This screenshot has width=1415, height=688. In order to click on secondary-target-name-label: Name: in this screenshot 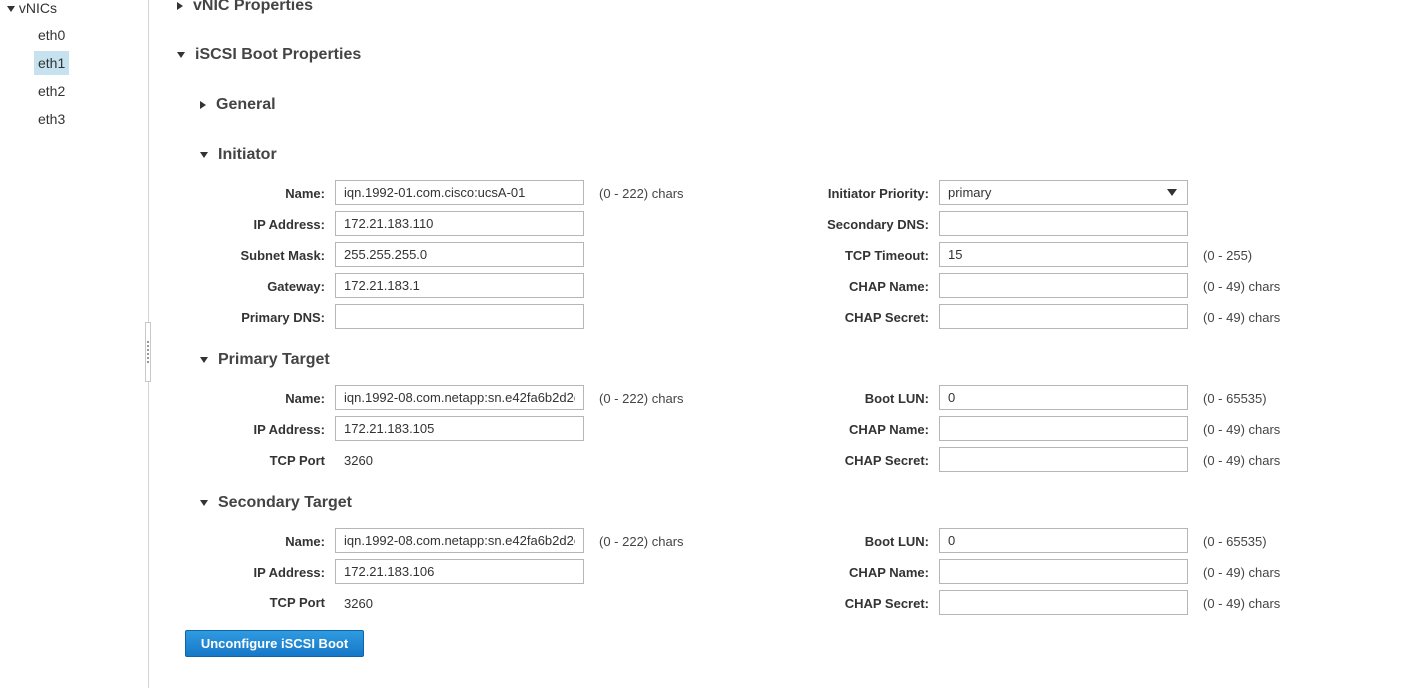, I will do `click(305, 541)`.